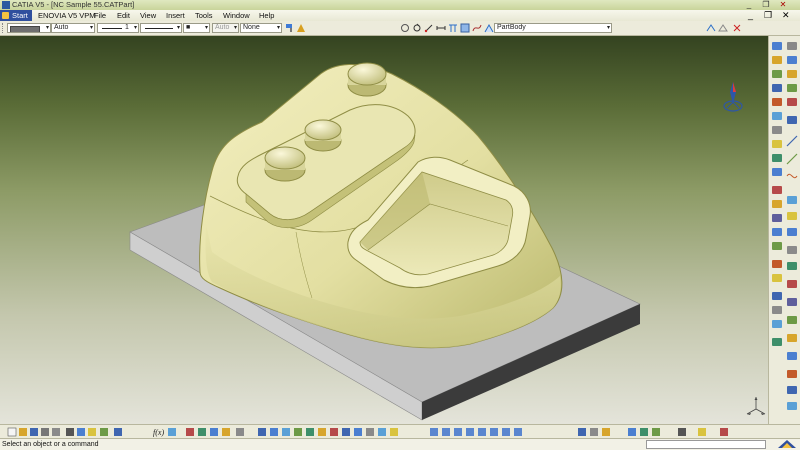 The width and height of the screenshot is (800, 450). What do you see at coordinates (766, 5) in the screenshot?
I see `maximize-button: ❐` at bounding box center [766, 5].